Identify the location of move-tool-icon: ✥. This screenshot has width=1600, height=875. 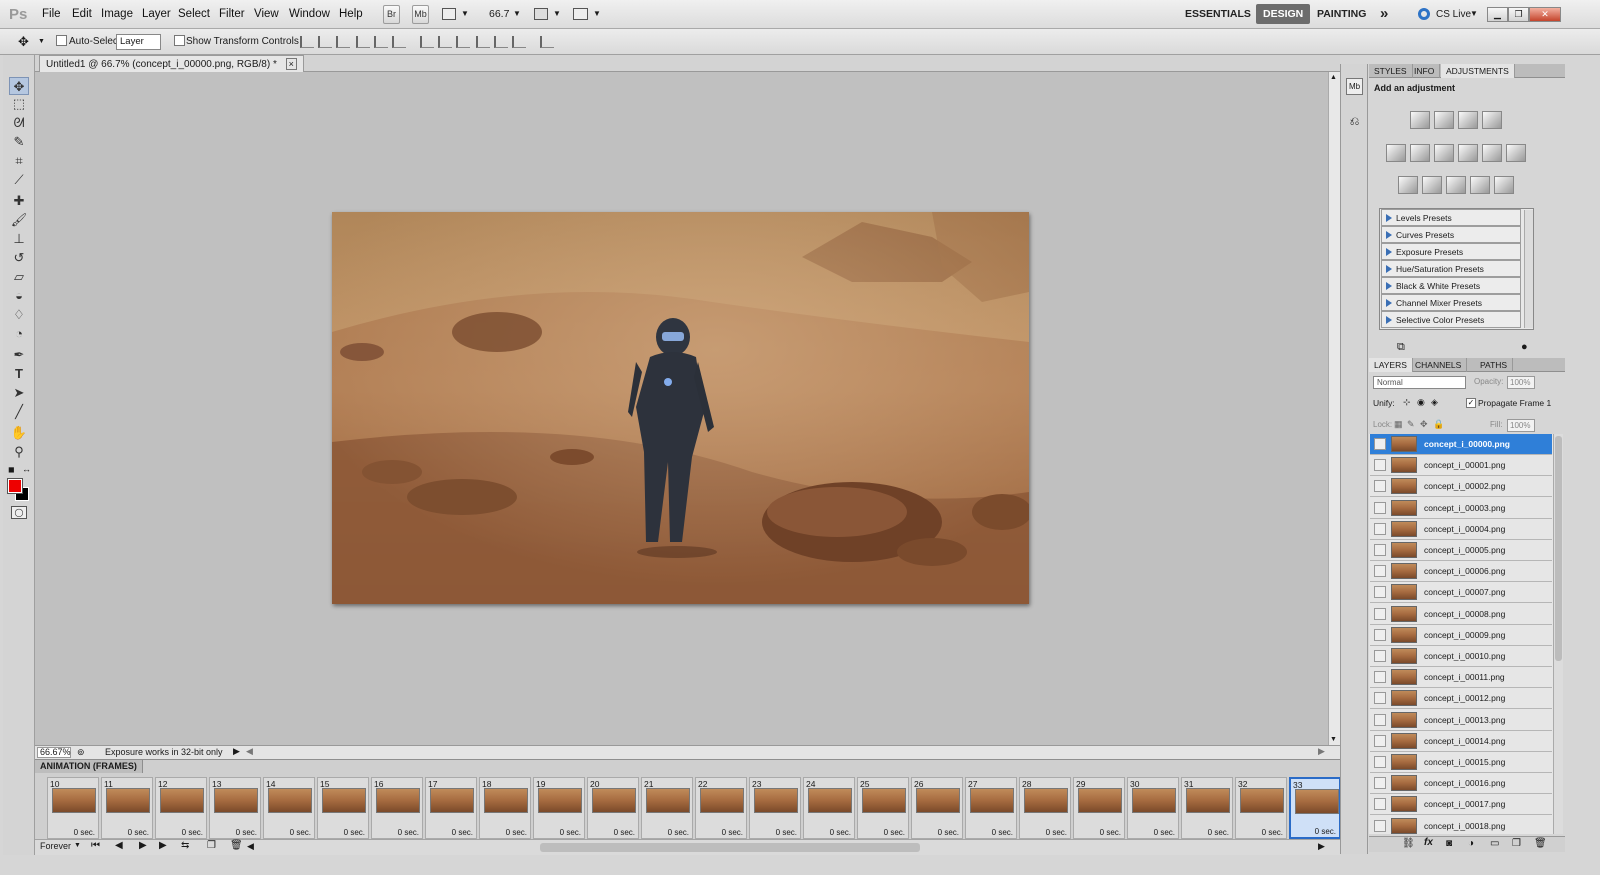
(19, 86).